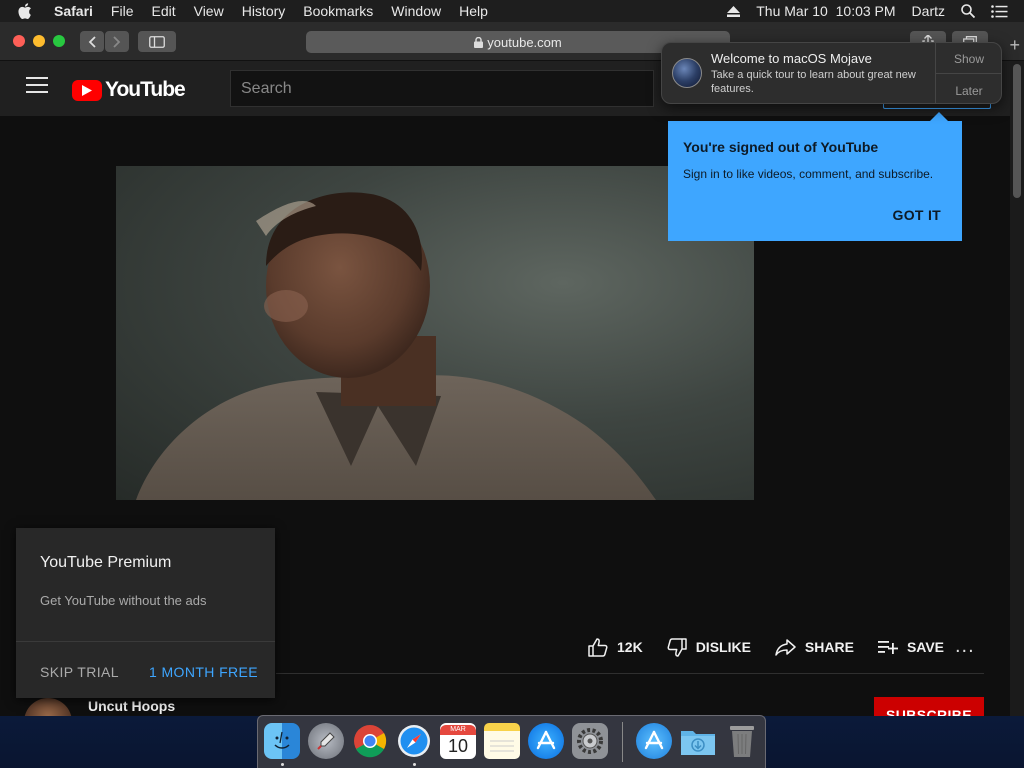 The height and width of the screenshot is (768, 1024). I want to click on mojave-icon, so click(687, 73).